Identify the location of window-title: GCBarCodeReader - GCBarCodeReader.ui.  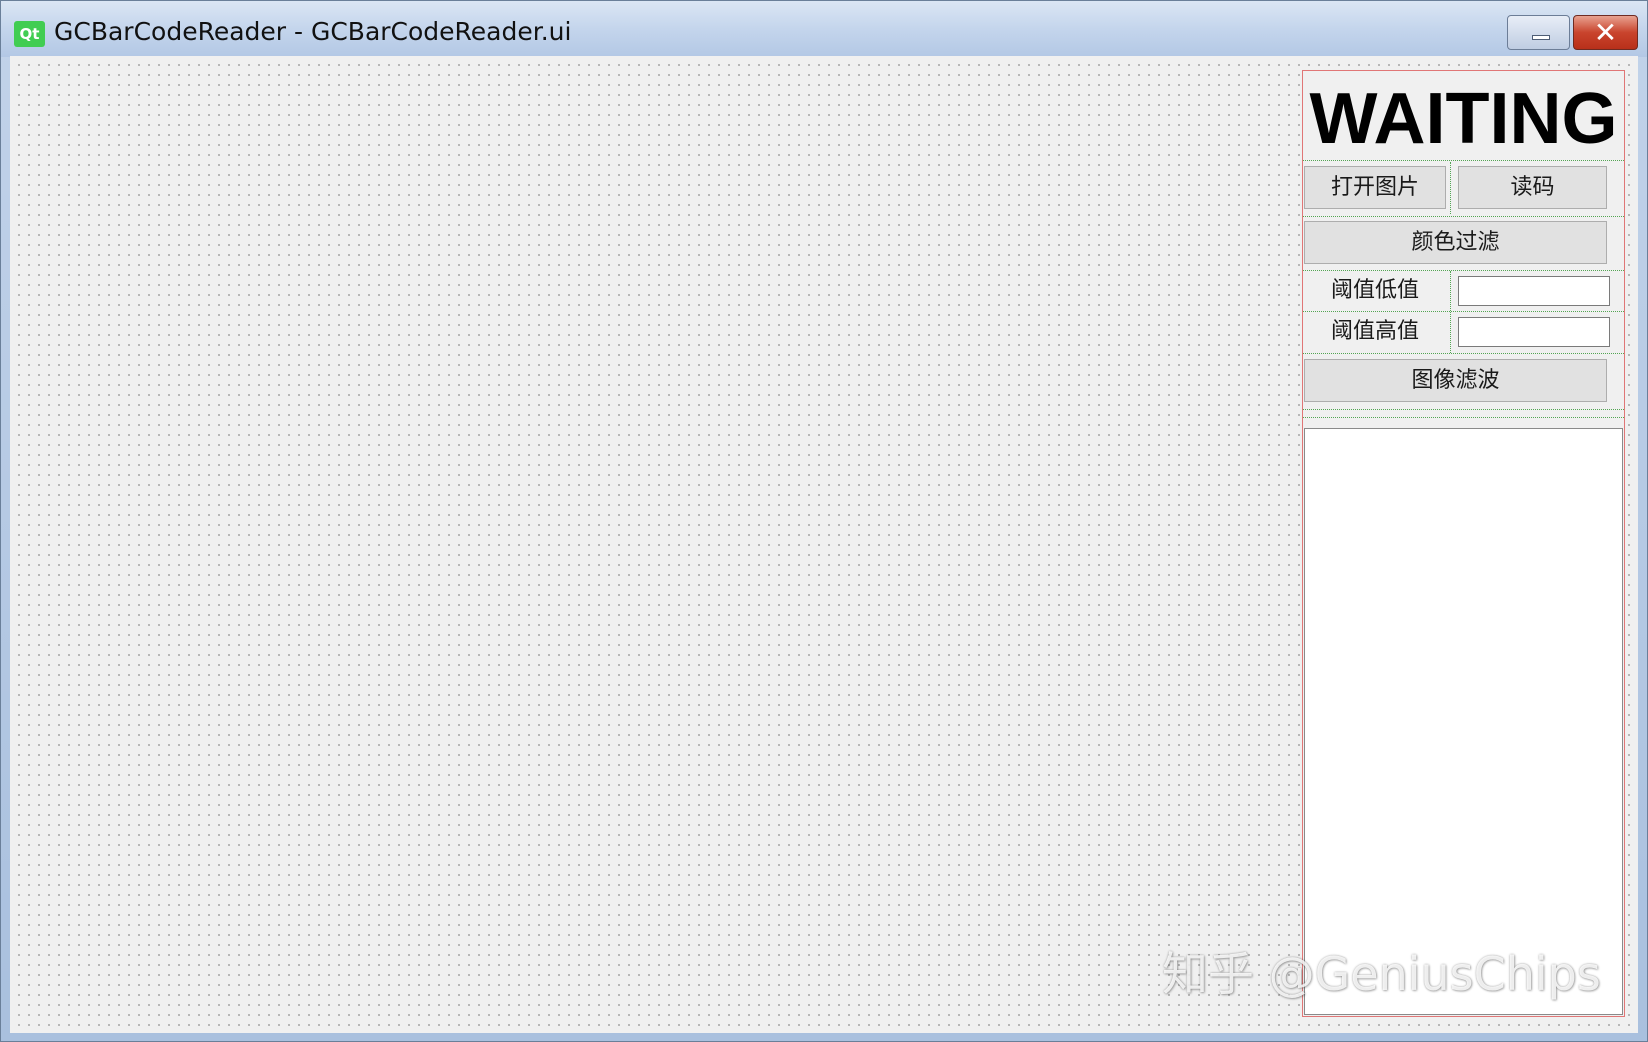
(313, 31).